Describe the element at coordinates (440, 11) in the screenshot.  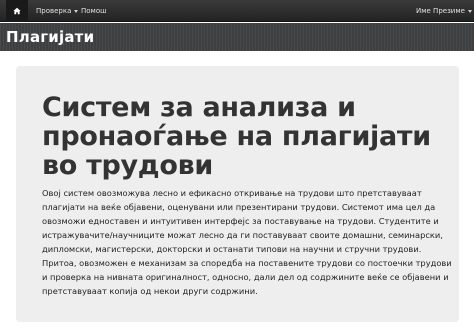
I see `user-menu-label: Име Презиме` at that location.